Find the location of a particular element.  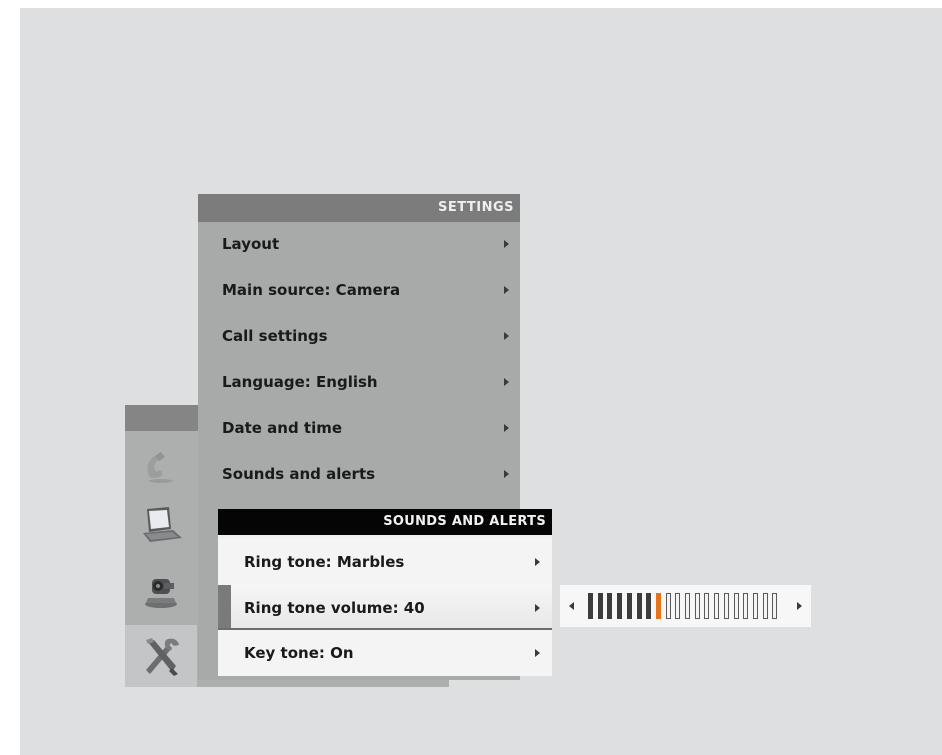

menu-item-label: Ring tone: Marbles is located at coordinates (324, 562).